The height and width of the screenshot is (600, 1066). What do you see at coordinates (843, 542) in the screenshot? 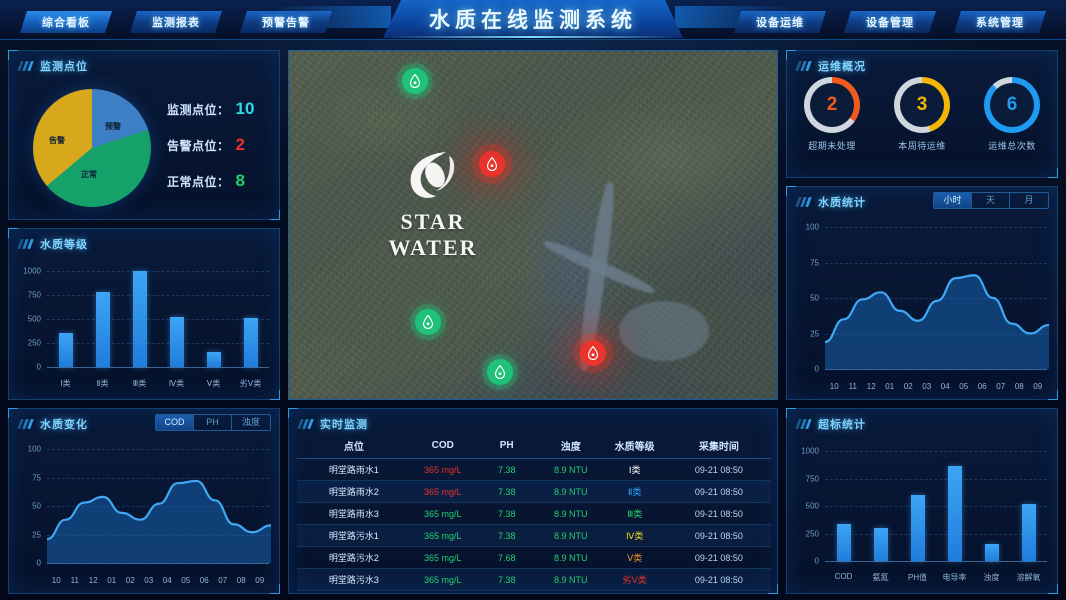
I see `bar-COD` at bounding box center [843, 542].